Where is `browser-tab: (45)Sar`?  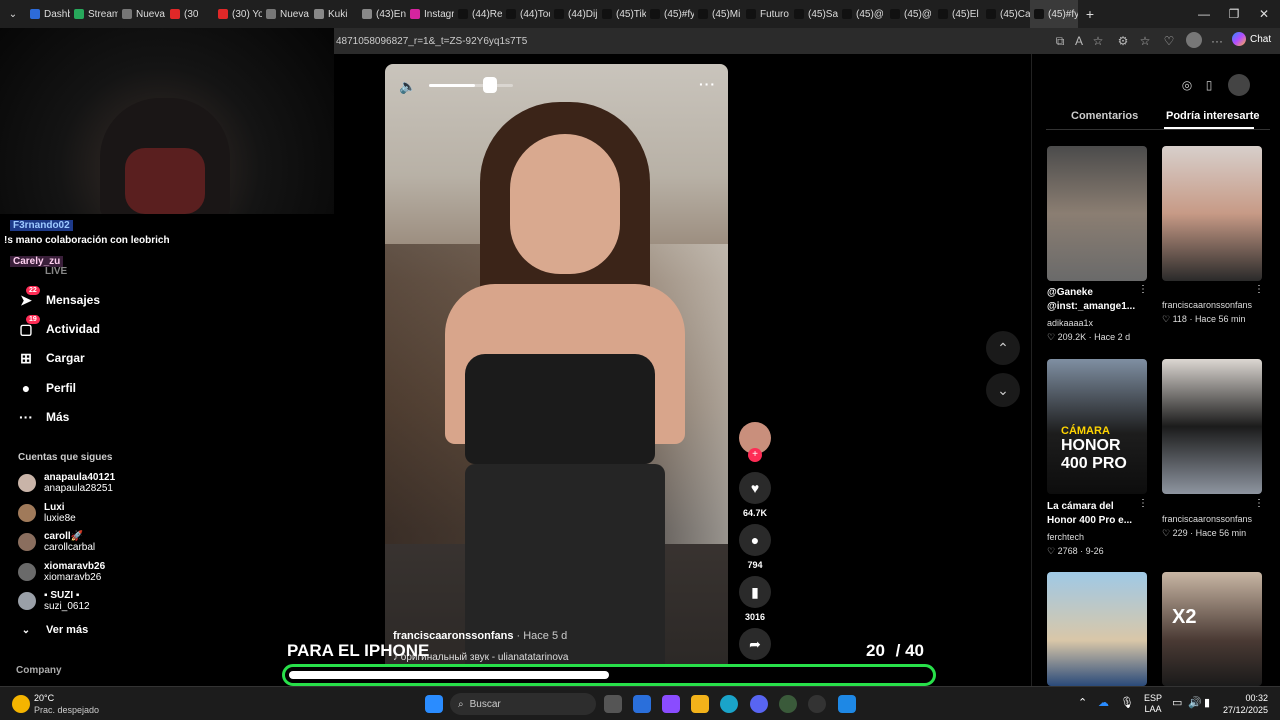 browser-tab: (45)Sar is located at coordinates (814, 14).